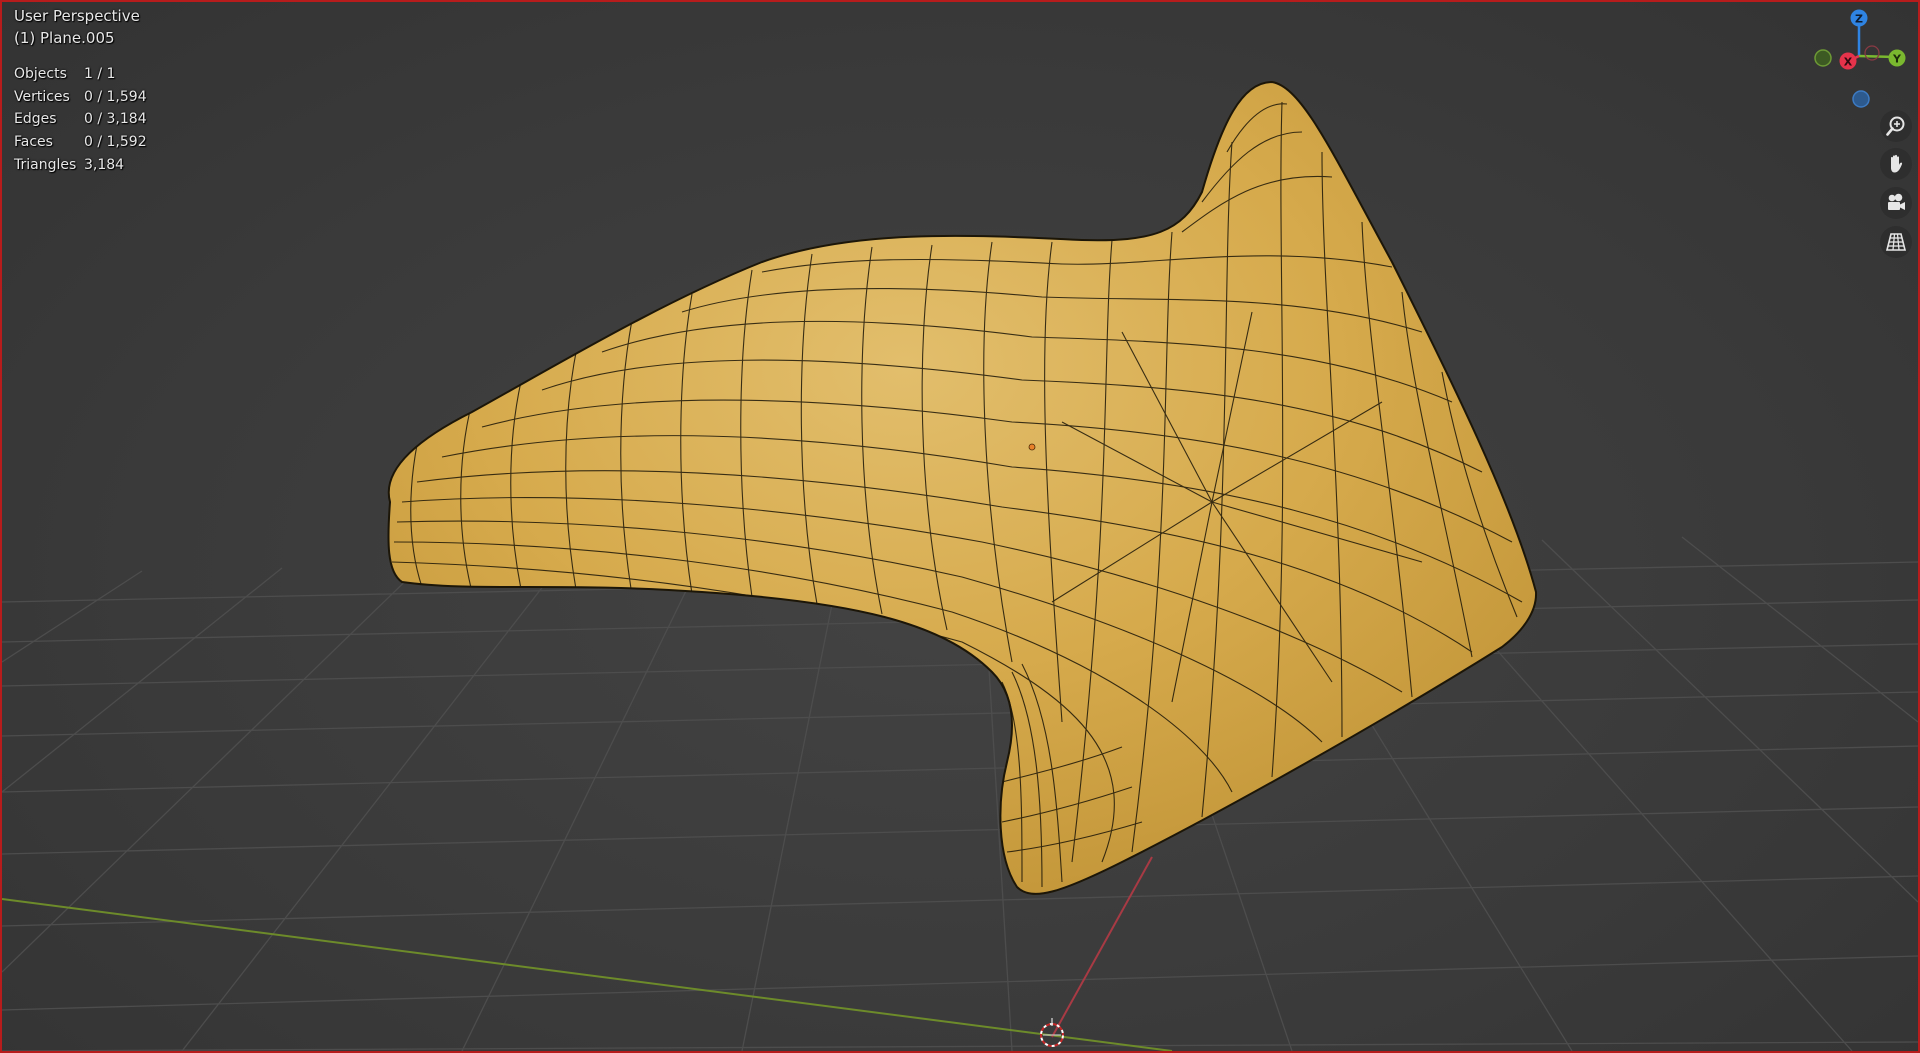 The width and height of the screenshot is (1920, 1053). What do you see at coordinates (80, 142) in the screenshot?
I see `stat-row: Faces 0 / 1,592` at bounding box center [80, 142].